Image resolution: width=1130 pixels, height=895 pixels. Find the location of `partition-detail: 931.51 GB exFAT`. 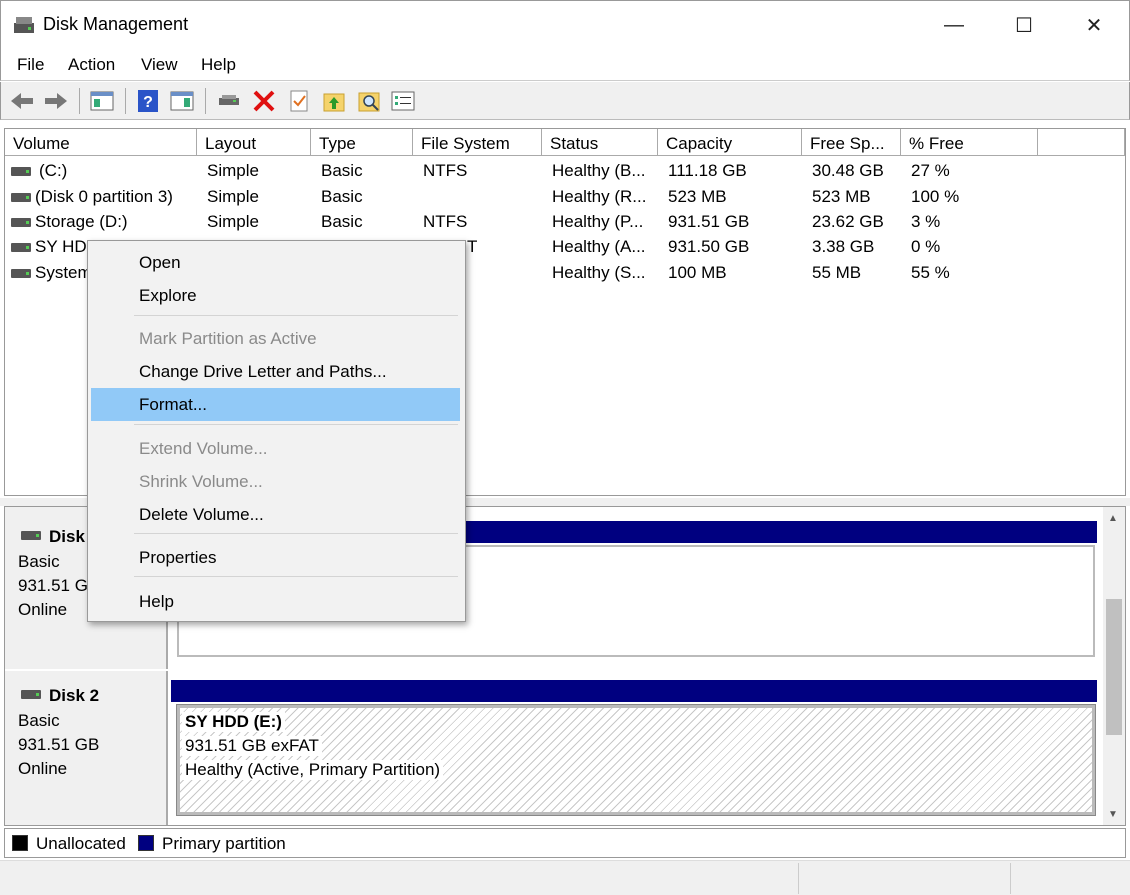

partition-detail: 931.51 GB exFAT is located at coordinates (252, 746).